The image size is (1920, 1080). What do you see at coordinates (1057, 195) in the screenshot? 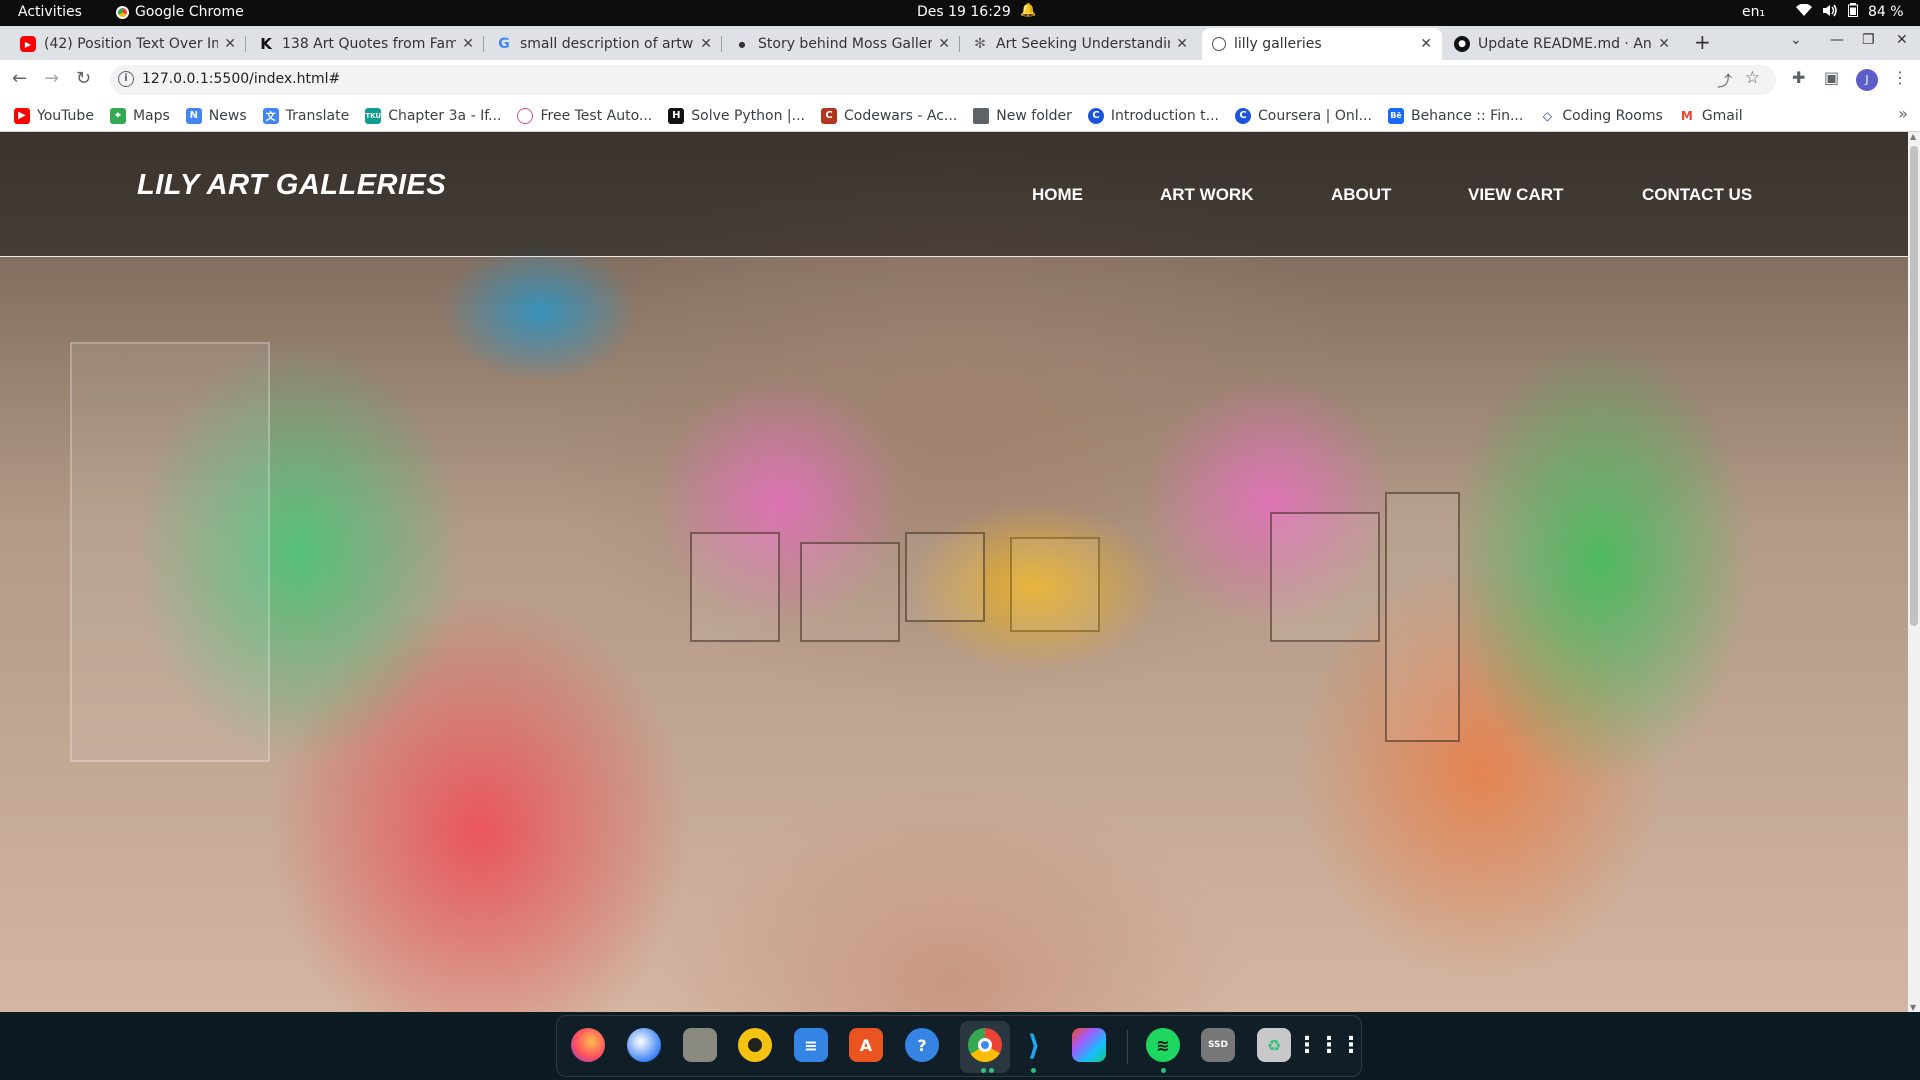
I see `nav-home: HOME` at bounding box center [1057, 195].